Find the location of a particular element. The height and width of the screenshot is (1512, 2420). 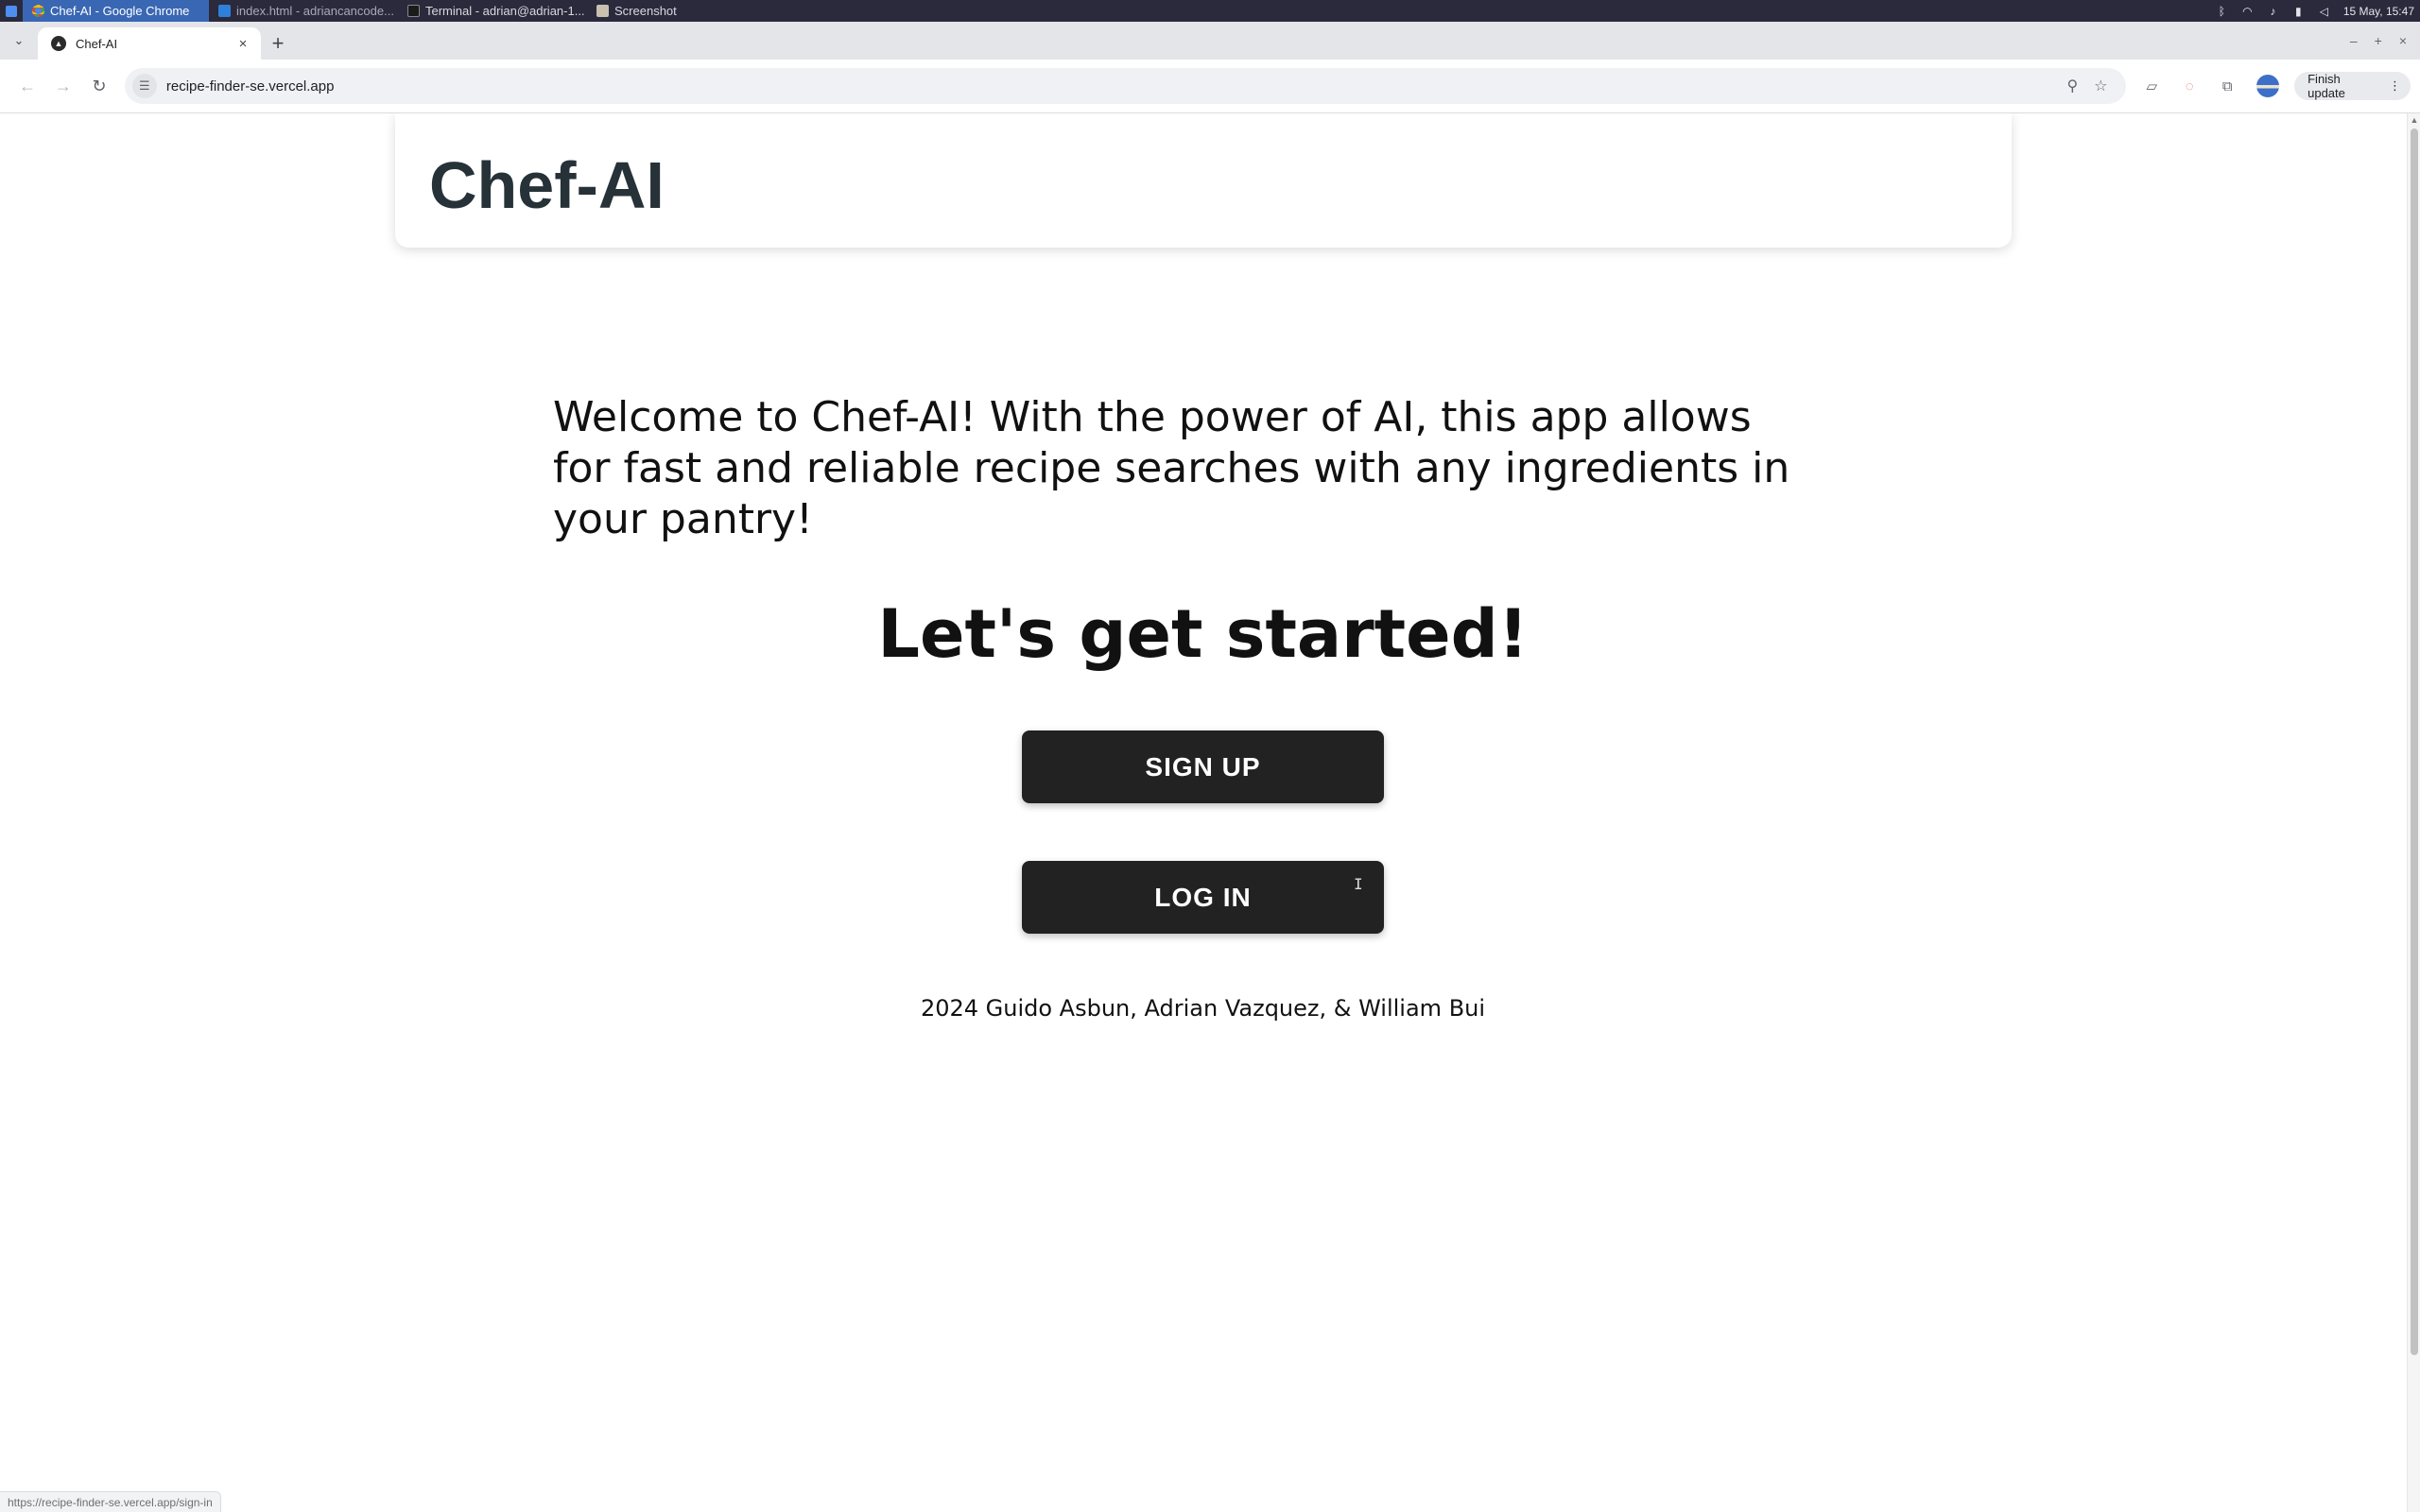

close-tab-button: × is located at coordinates (242, 43).